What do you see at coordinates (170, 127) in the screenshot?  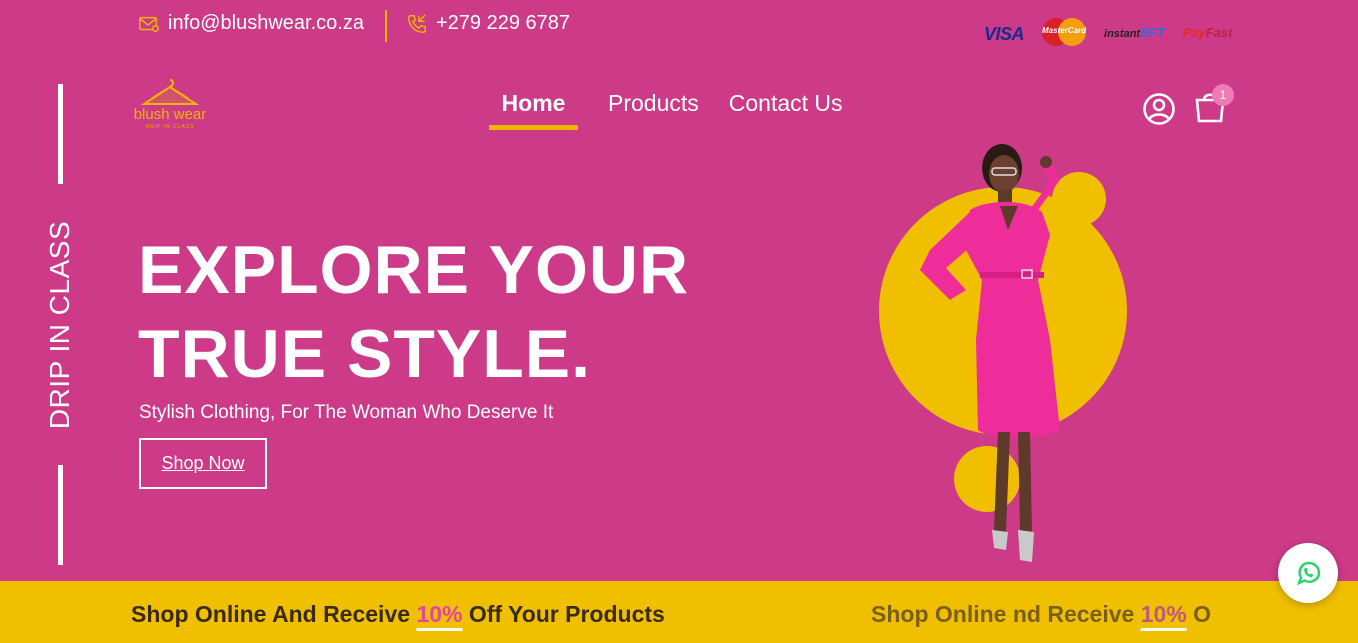 I see `logo-subtext: DRIP IN CLASS` at bounding box center [170, 127].